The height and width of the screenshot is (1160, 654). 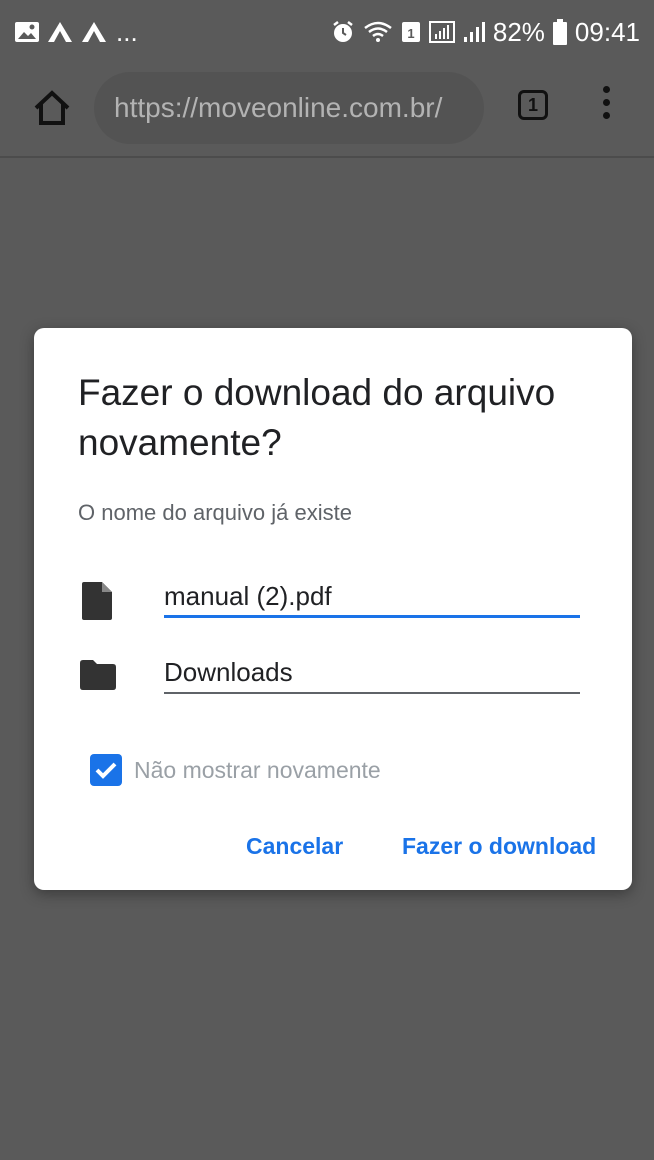 What do you see at coordinates (327, 32) in the screenshot?
I see `status-bar: ... 1 82% 09:41` at bounding box center [327, 32].